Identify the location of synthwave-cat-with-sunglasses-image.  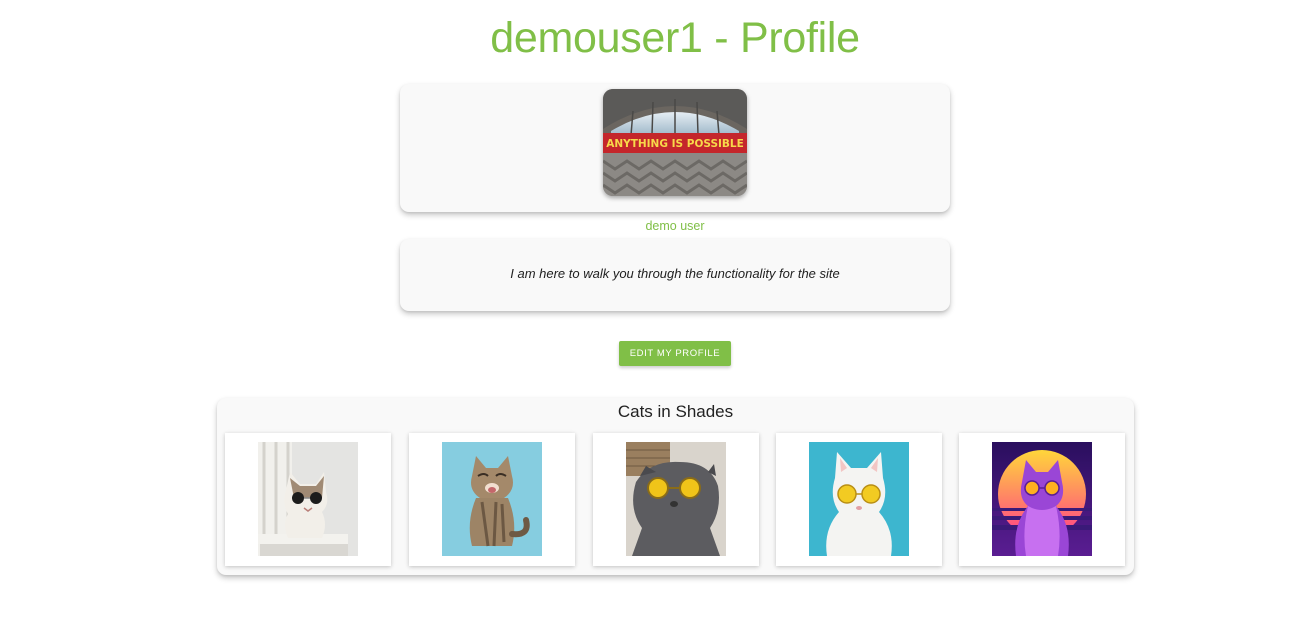
(1042, 499).